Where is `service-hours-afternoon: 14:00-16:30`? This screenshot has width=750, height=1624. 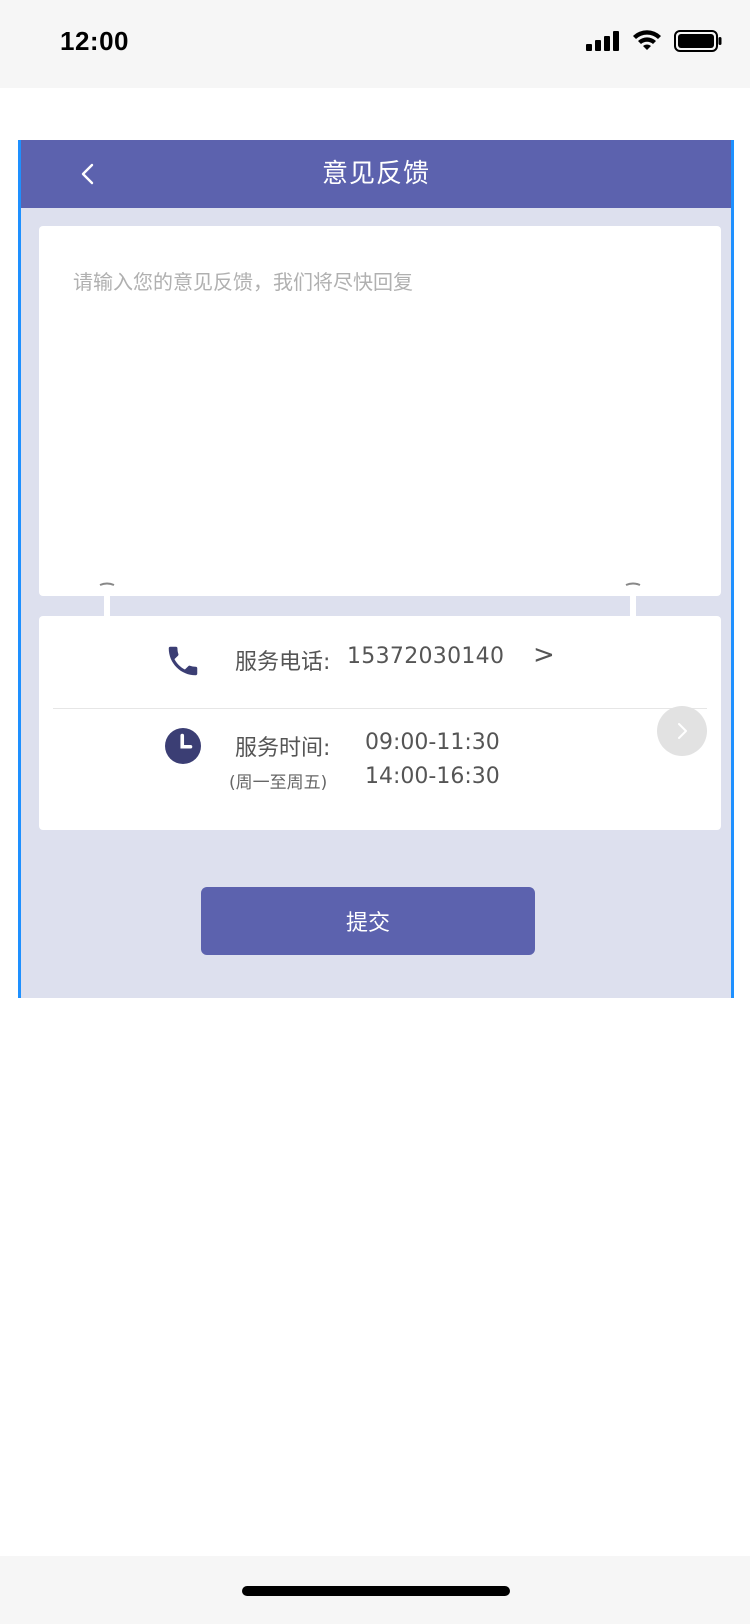 service-hours-afternoon: 14:00-16:30 is located at coordinates (432, 776).